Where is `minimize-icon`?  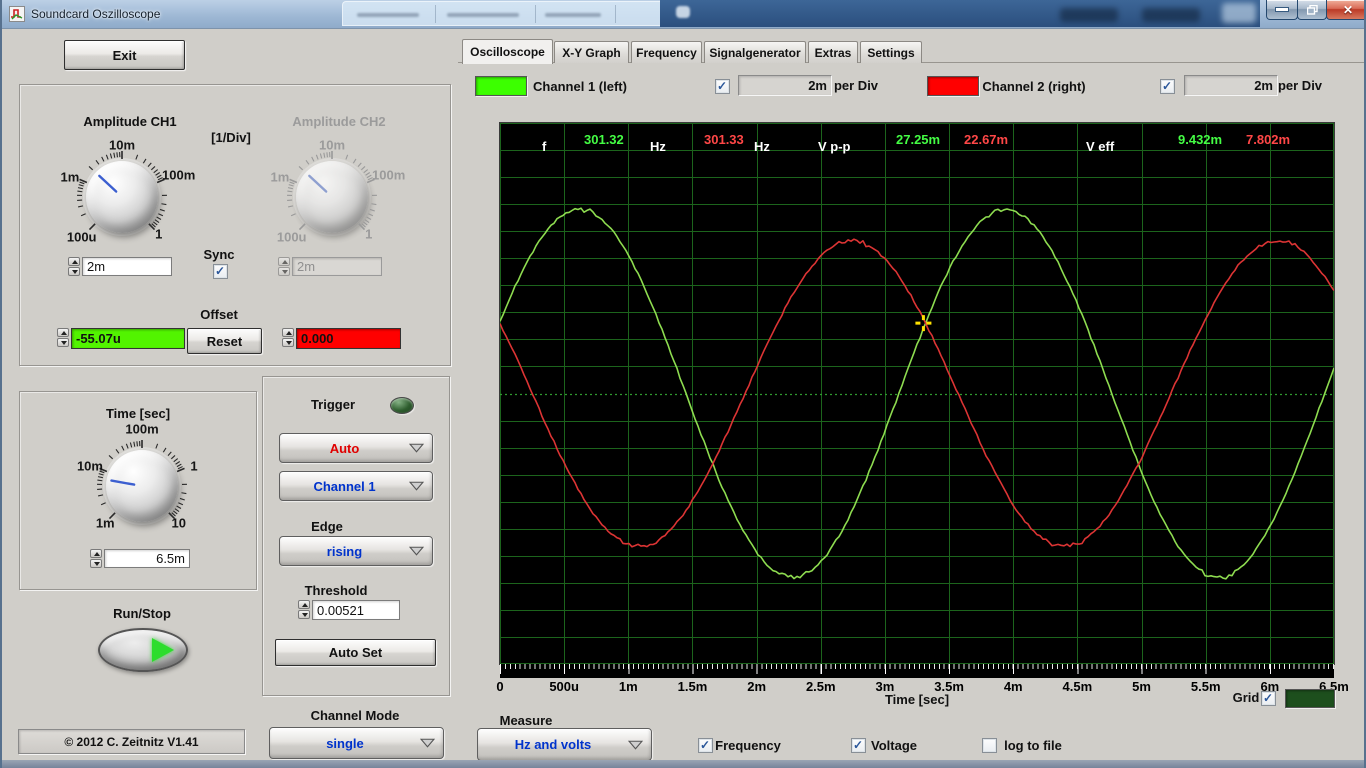 minimize-icon is located at coordinates (1282, 9).